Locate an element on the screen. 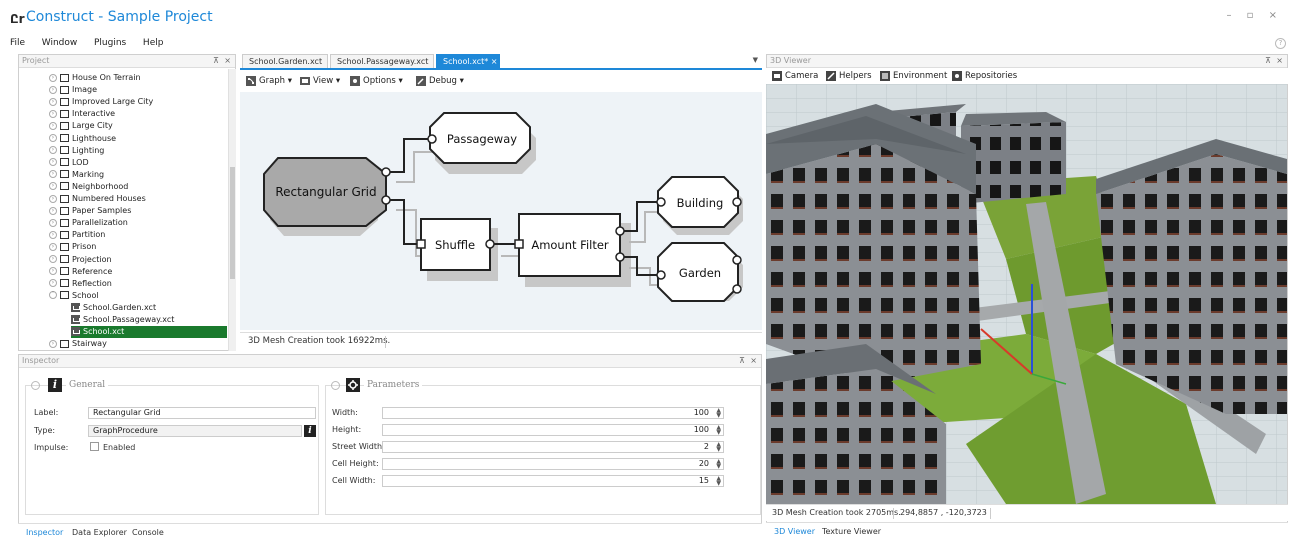 The height and width of the screenshot is (543, 1291). param-width-input: 100 ▲ ▼ is located at coordinates (553, 413).